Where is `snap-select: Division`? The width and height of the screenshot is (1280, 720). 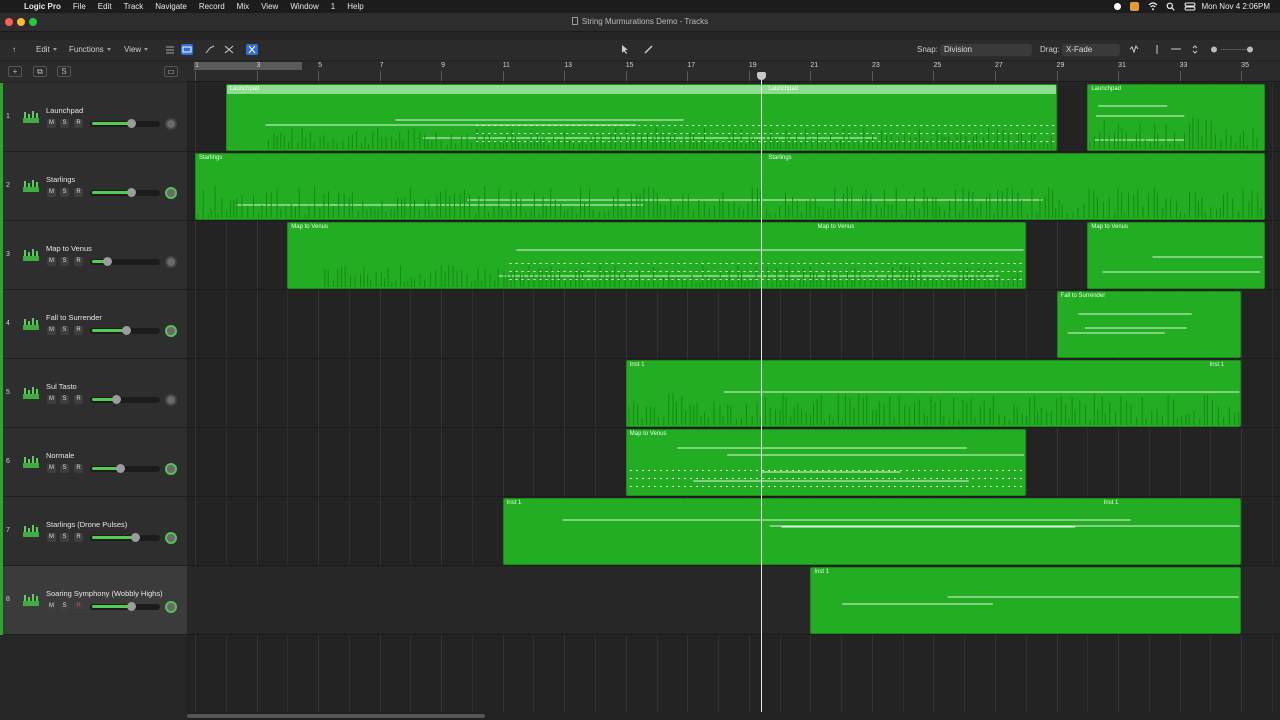 snap-select: Division is located at coordinates (986, 50).